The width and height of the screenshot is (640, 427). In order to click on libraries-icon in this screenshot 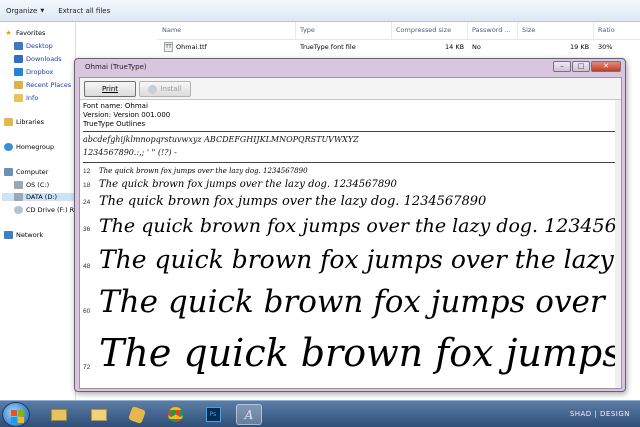, I will do `click(8, 122)`.